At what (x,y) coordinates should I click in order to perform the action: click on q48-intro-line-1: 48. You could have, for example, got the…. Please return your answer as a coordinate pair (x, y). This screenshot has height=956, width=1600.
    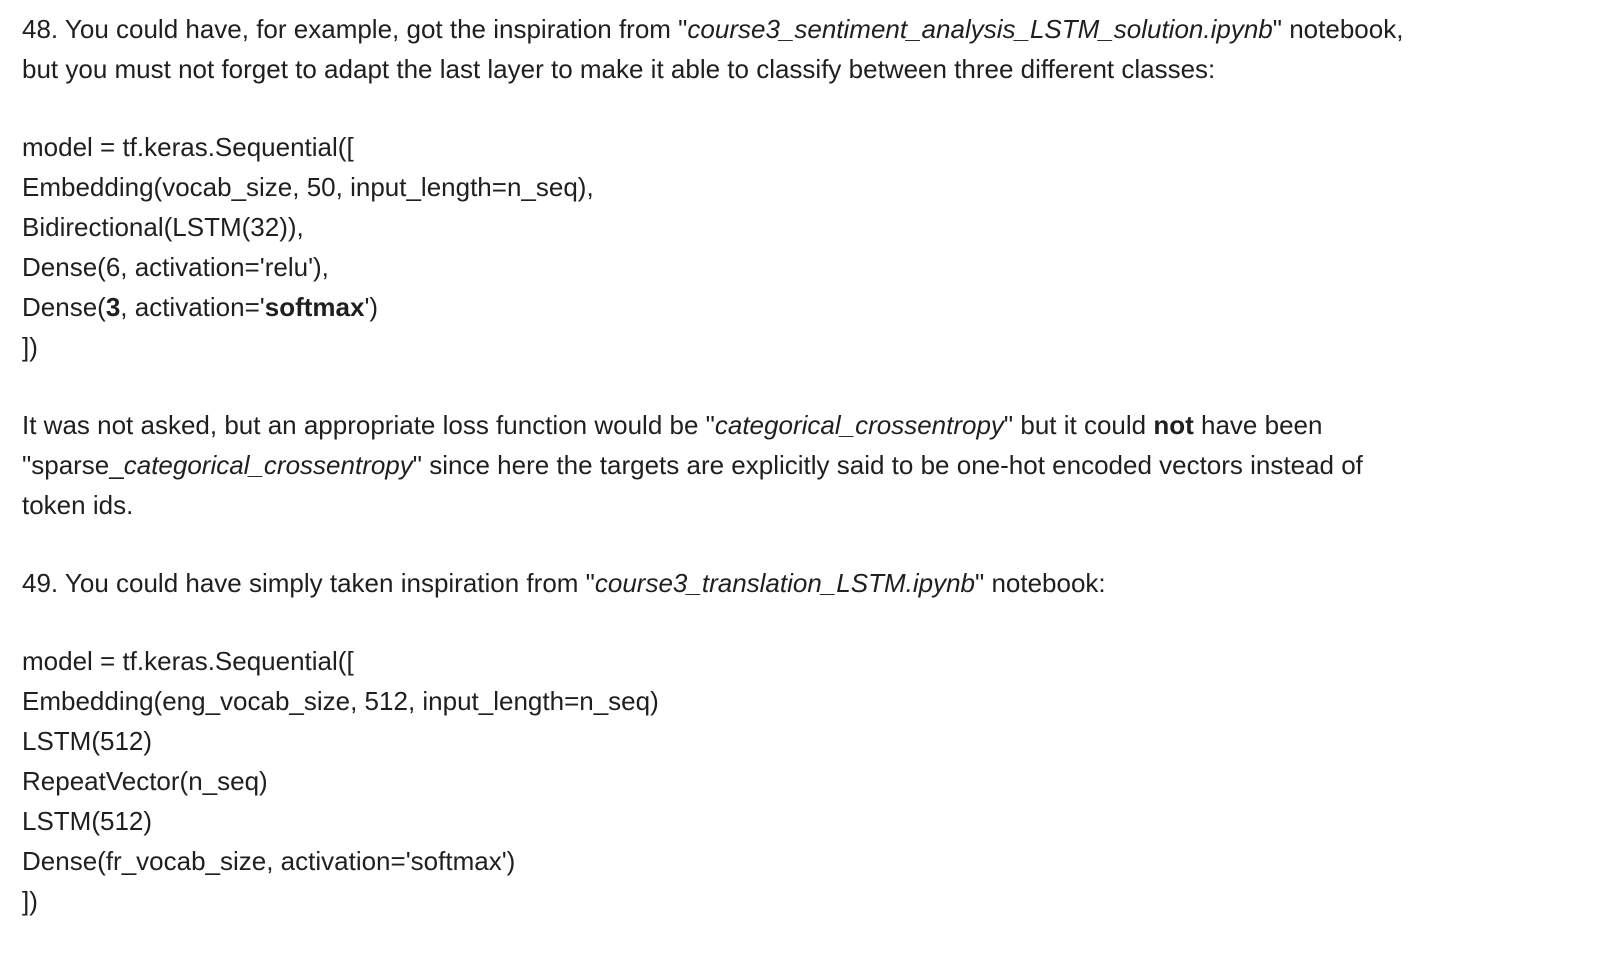
    Looking at the image, I should click on (802, 29).